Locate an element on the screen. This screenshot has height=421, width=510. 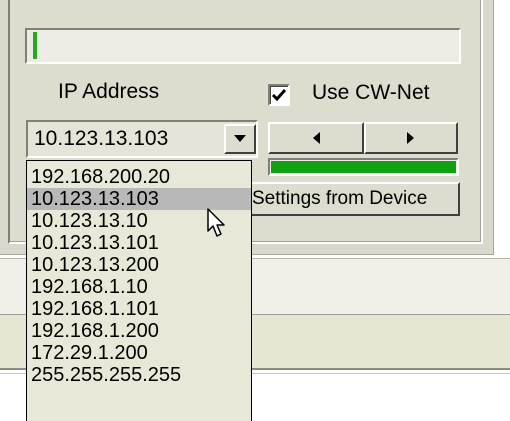
dropdown-option: 10.123.13.103 is located at coordinates (139, 199).